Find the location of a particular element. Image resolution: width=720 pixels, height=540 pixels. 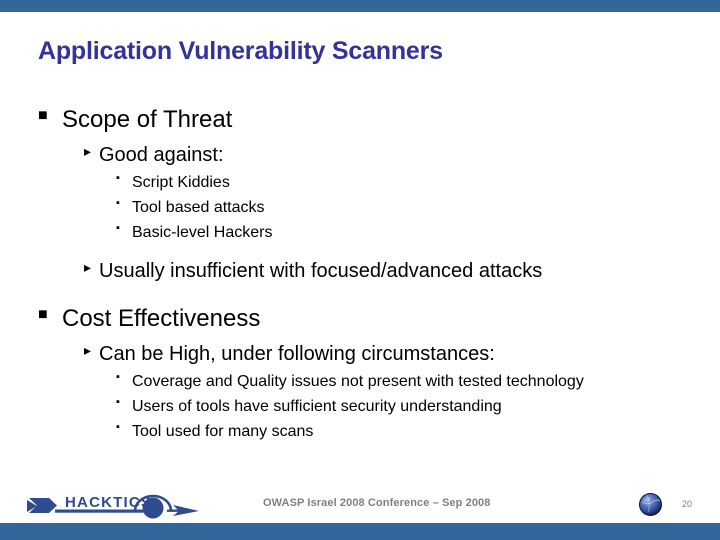

bullet-label: Scope of Threat is located at coordinates (147, 119).